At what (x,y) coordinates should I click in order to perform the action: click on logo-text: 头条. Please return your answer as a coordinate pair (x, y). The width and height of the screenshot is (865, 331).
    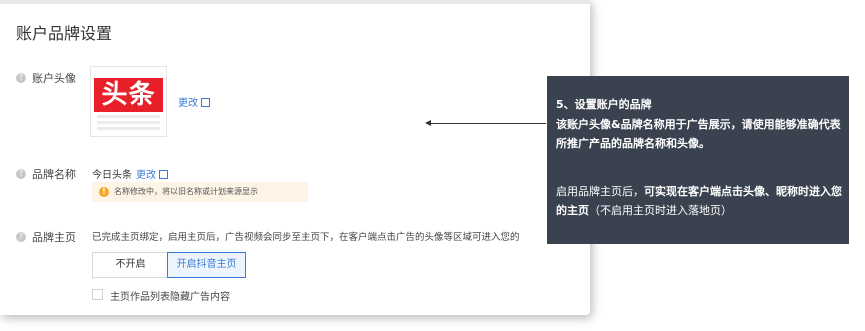
    Looking at the image, I should click on (128, 95).